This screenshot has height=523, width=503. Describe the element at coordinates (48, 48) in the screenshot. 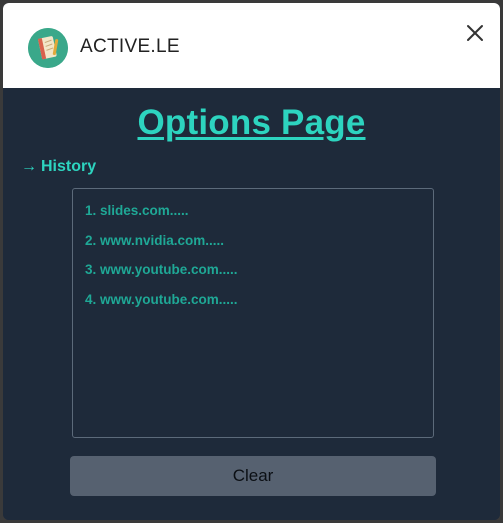

I see `notebook-icon` at that location.